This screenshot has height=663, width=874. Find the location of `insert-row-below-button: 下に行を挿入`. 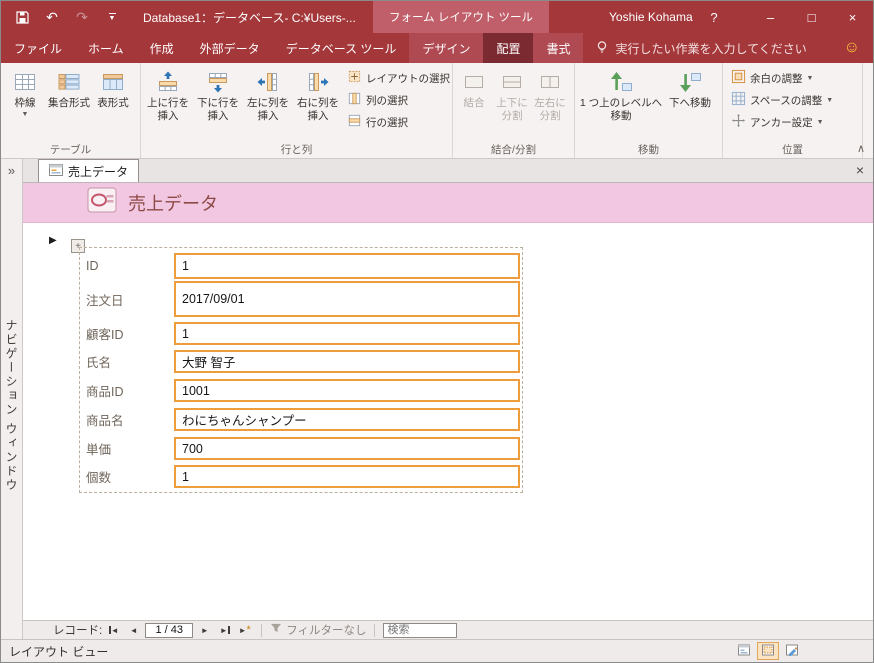

insert-row-below-button: 下に行を挿入 is located at coordinates (218, 95).